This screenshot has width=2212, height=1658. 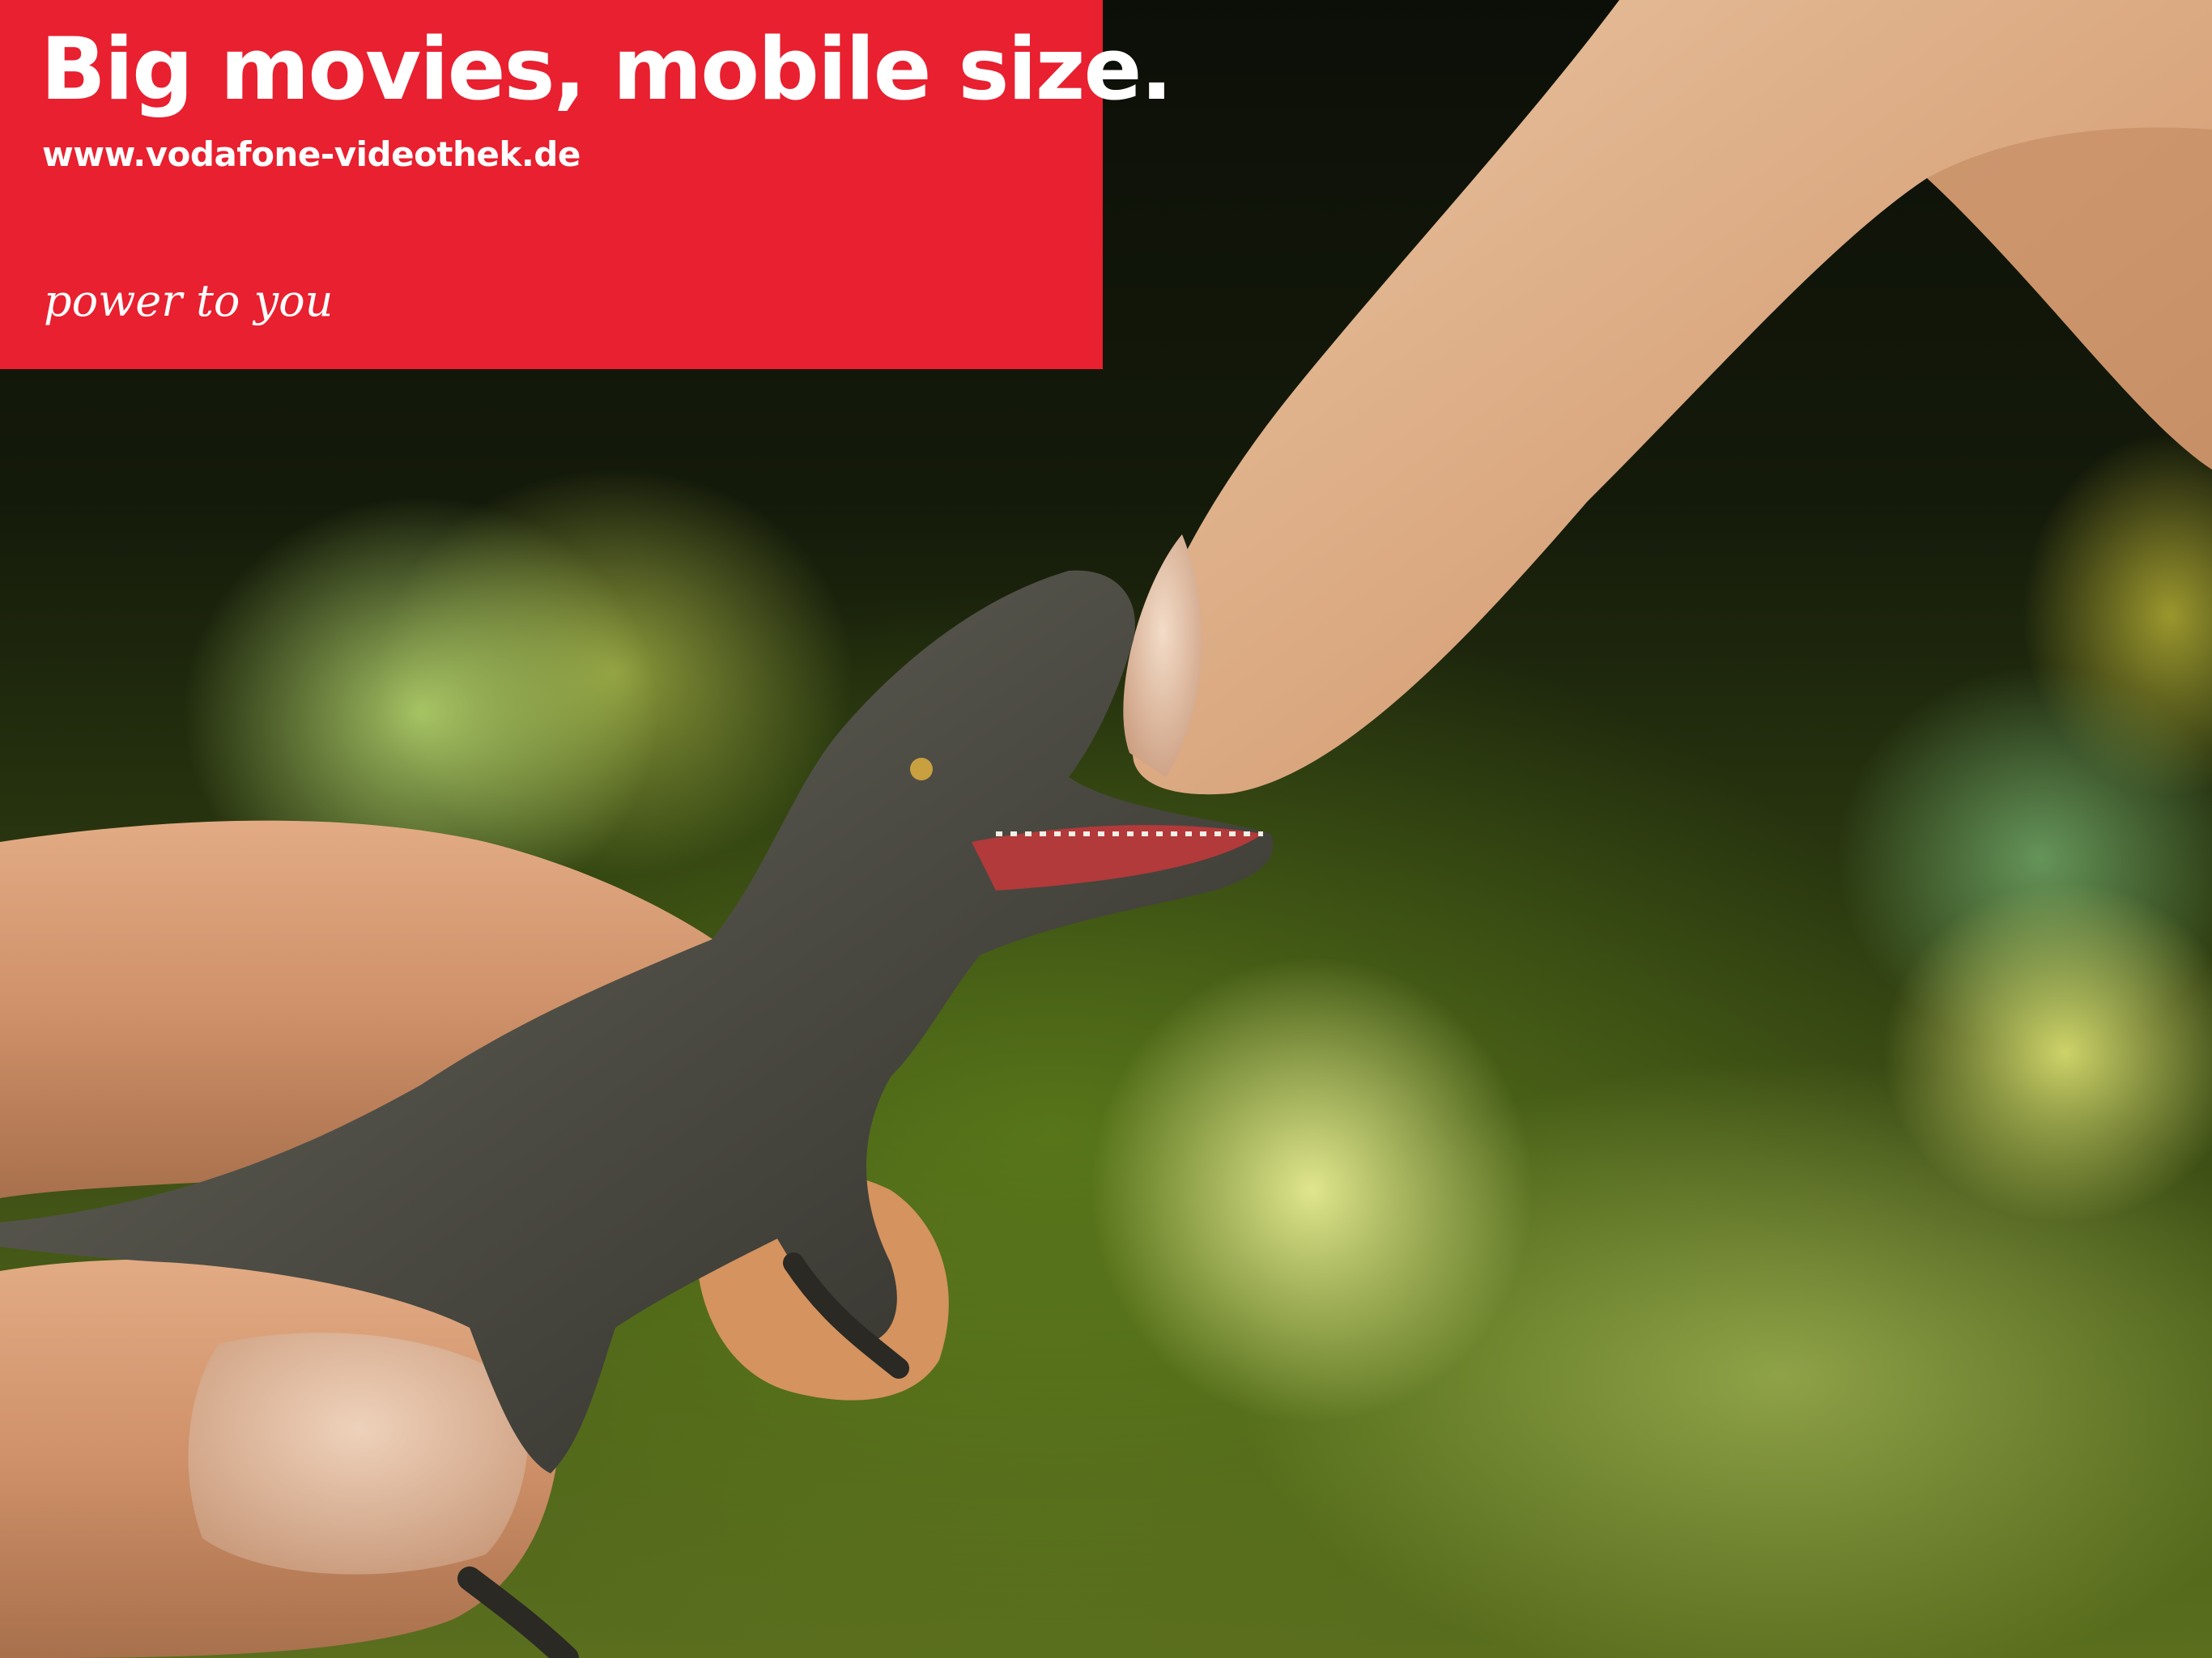 What do you see at coordinates (921, 769) in the screenshot?
I see `dinosaur-eye` at bounding box center [921, 769].